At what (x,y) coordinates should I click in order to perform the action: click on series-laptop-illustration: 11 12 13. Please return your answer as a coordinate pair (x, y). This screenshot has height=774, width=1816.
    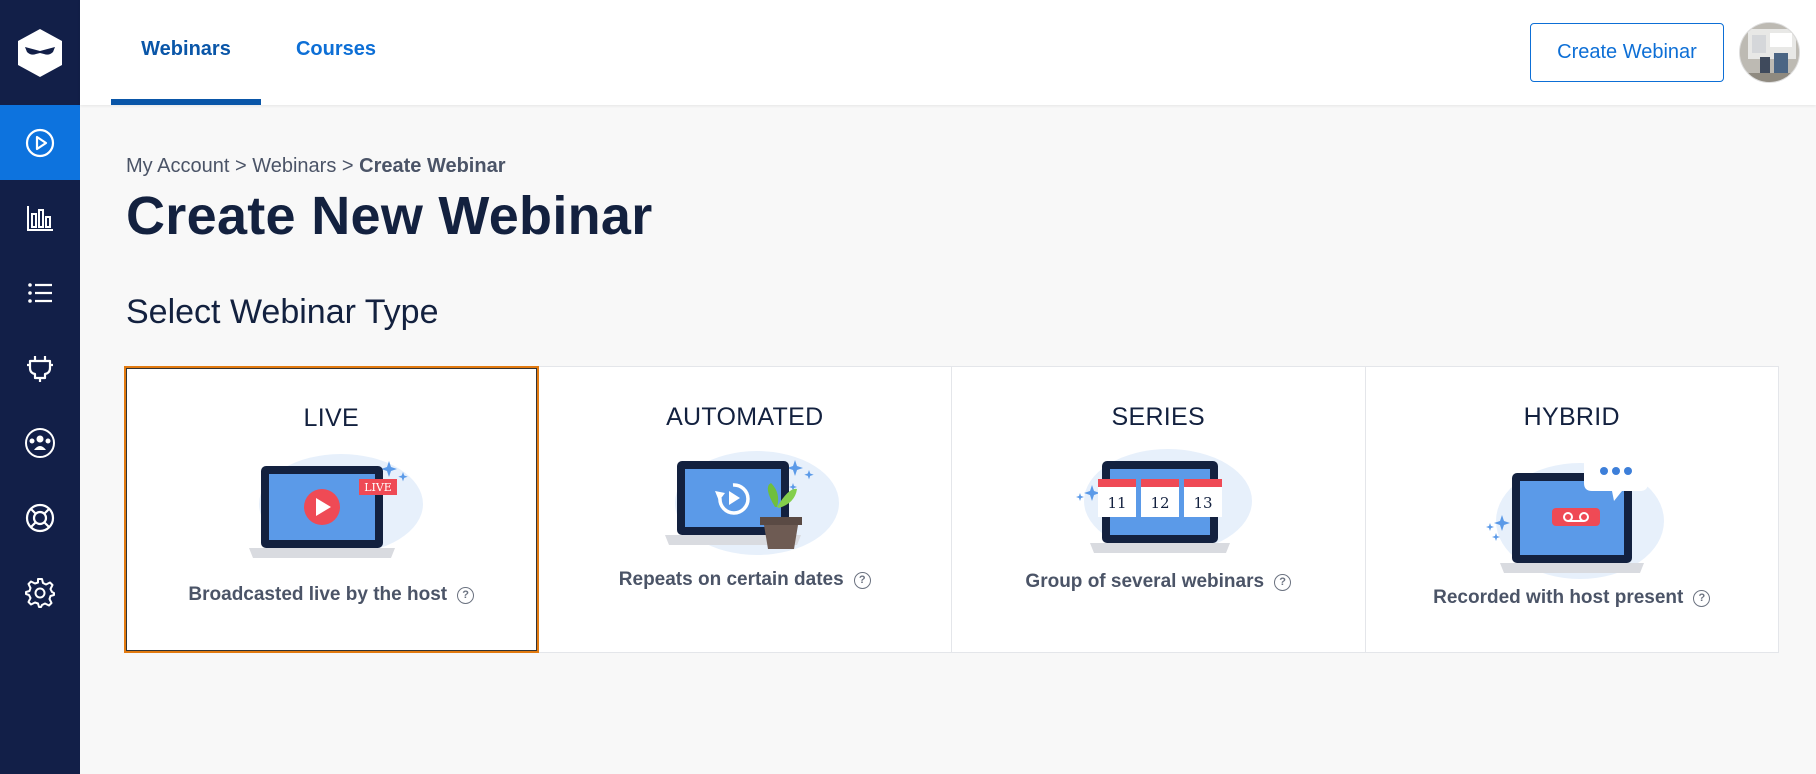
    Looking at the image, I should click on (1164, 501).